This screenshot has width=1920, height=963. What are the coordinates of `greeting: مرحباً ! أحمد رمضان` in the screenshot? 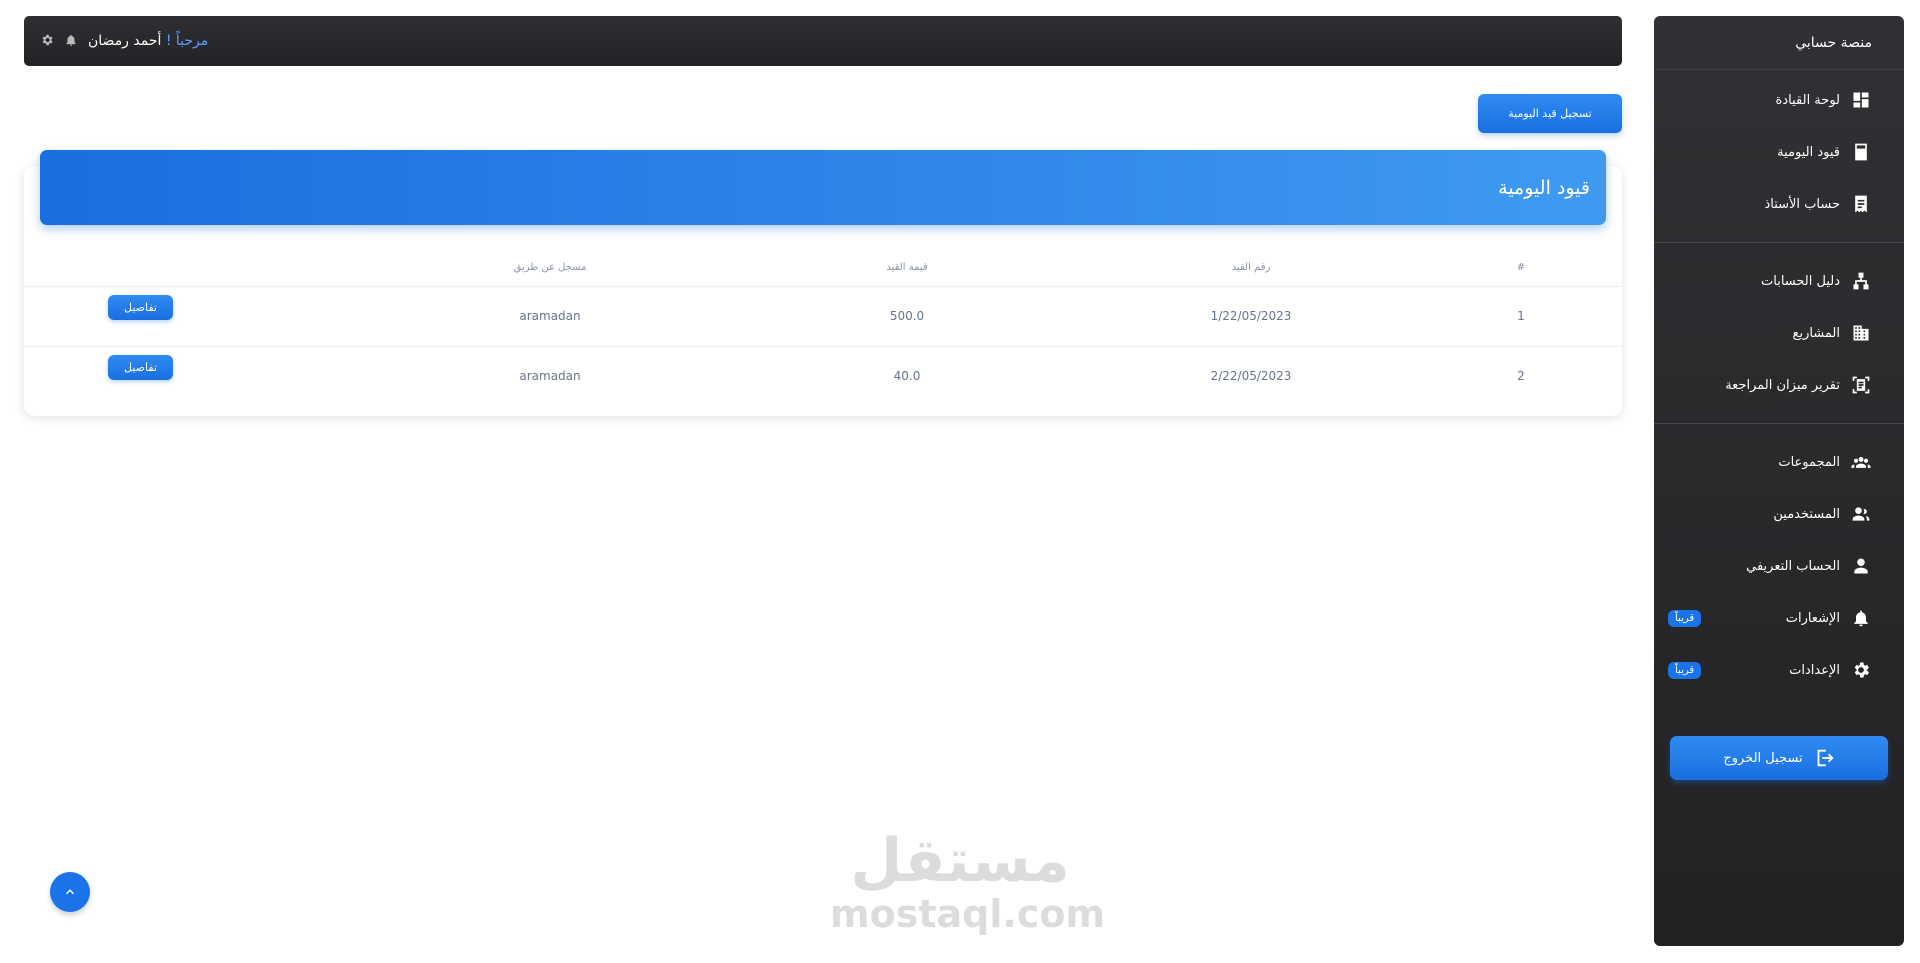 It's located at (148, 41).